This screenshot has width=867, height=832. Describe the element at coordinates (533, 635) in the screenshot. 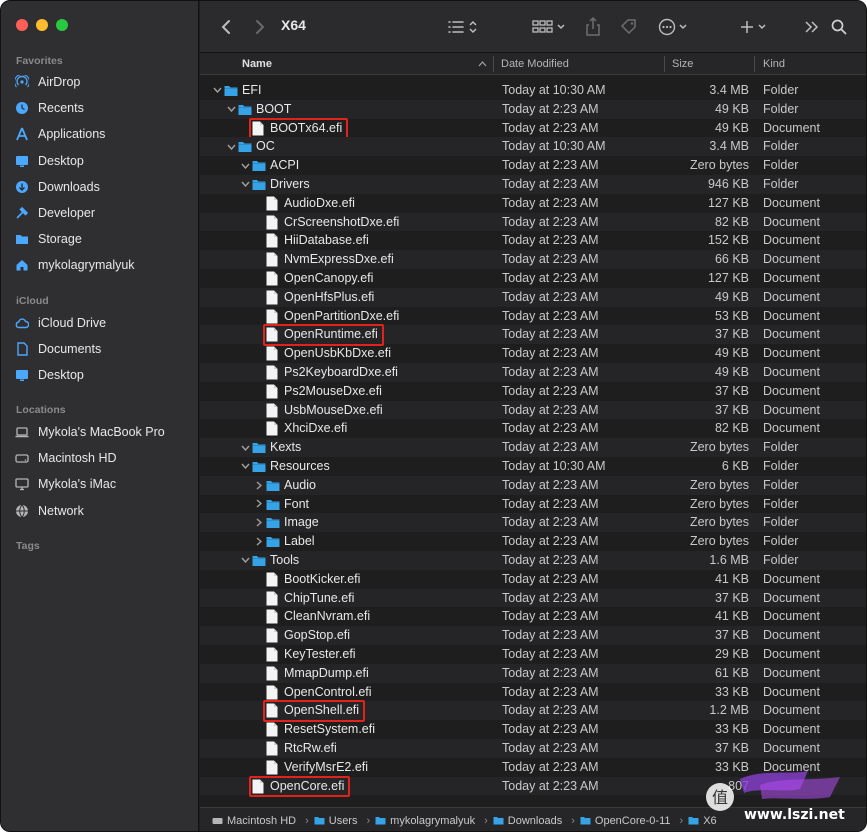

I see `table-row: GopStop.efi Today at 2:23 AM 37 KB Document` at that location.